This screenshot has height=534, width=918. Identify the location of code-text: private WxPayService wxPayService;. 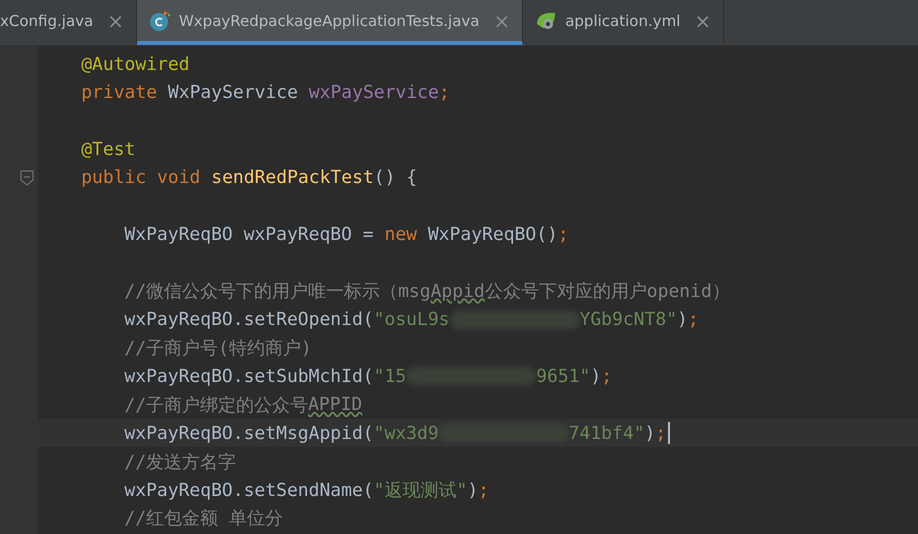
(265, 93).